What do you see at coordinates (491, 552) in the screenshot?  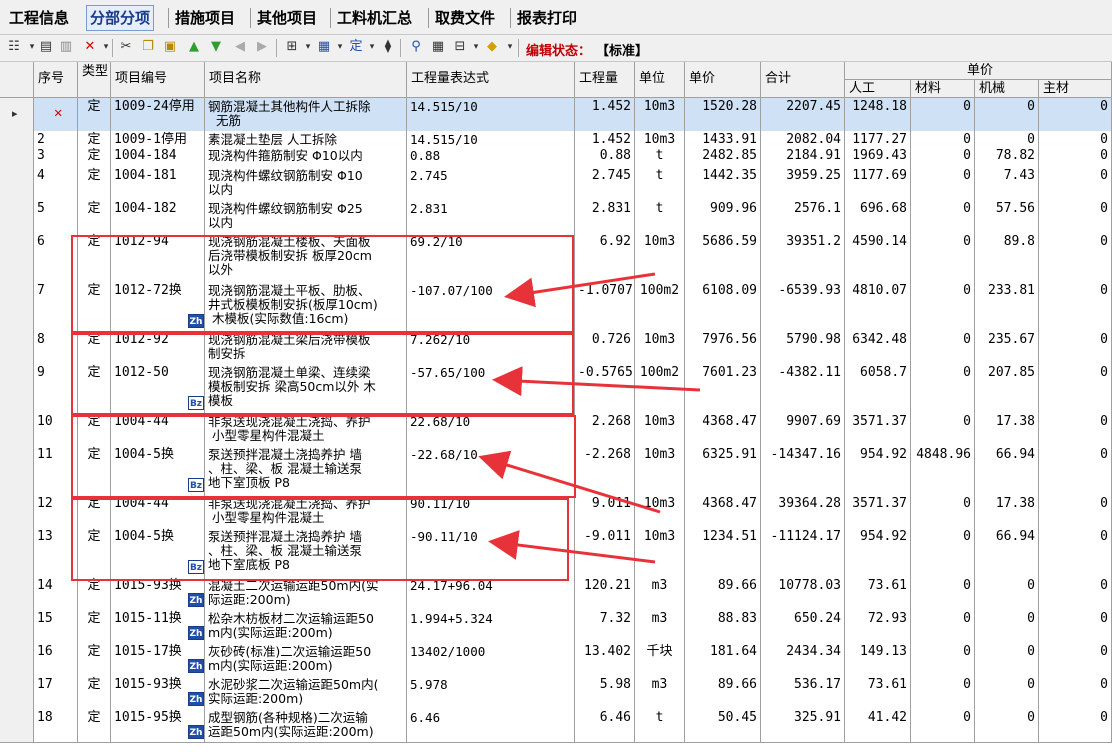 I see `cell-expr: -90.11/10` at bounding box center [491, 552].